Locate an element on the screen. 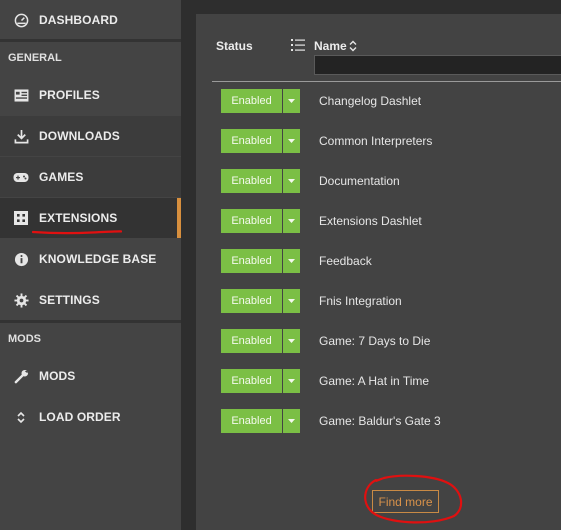  column-list-icon is located at coordinates (298, 45).